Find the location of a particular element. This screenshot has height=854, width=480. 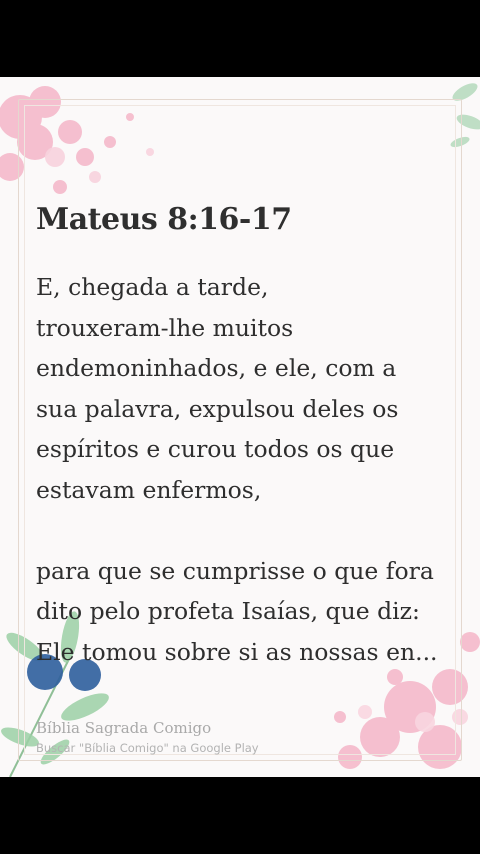

verse-reference: Mateus 8:16-17 is located at coordinates (164, 219).